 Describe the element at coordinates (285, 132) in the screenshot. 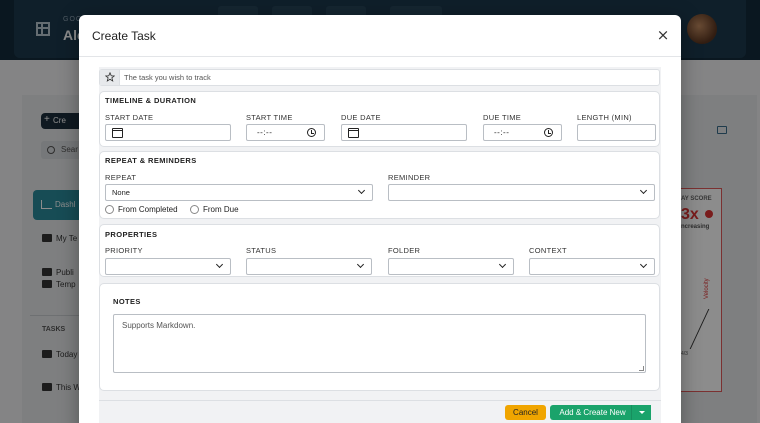

I see `start-time-input: --:--` at that location.